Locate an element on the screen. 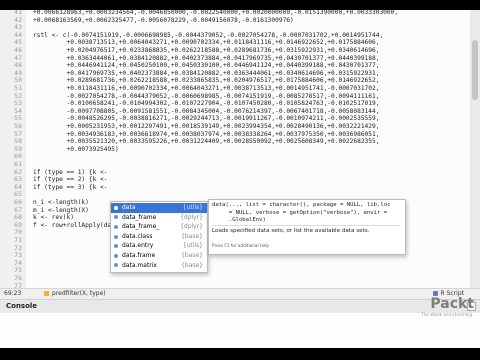 The height and width of the screenshot is (360, 480). code-line: 60 is located at coordinates (235, 157).